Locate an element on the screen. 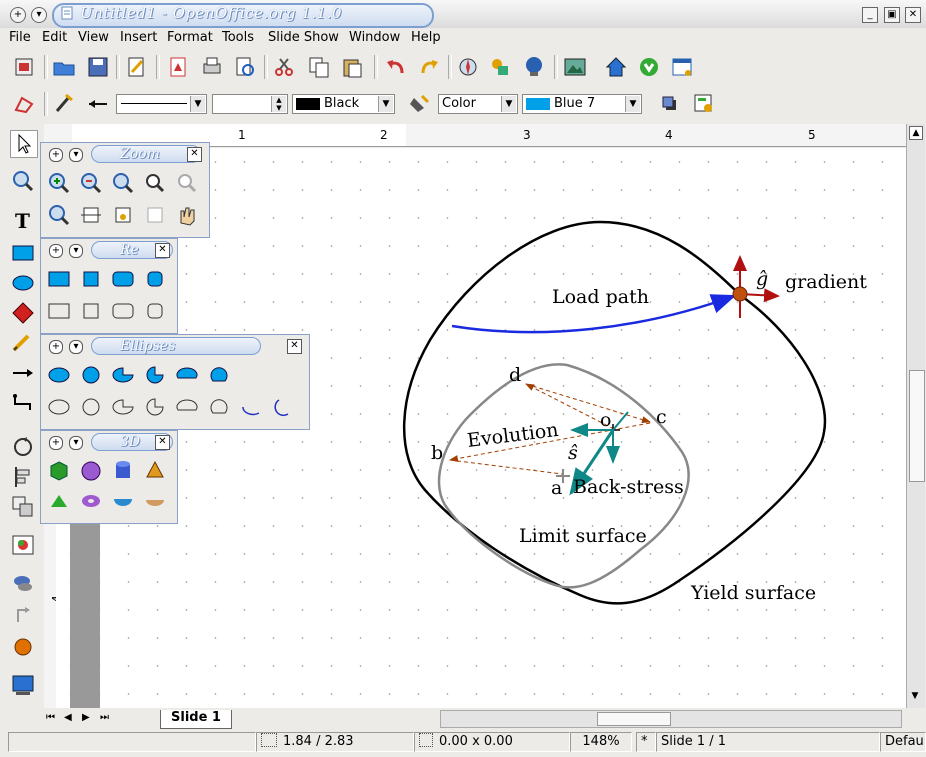 The height and width of the screenshot is (757, 926). point-o-label: o is located at coordinates (605, 420).